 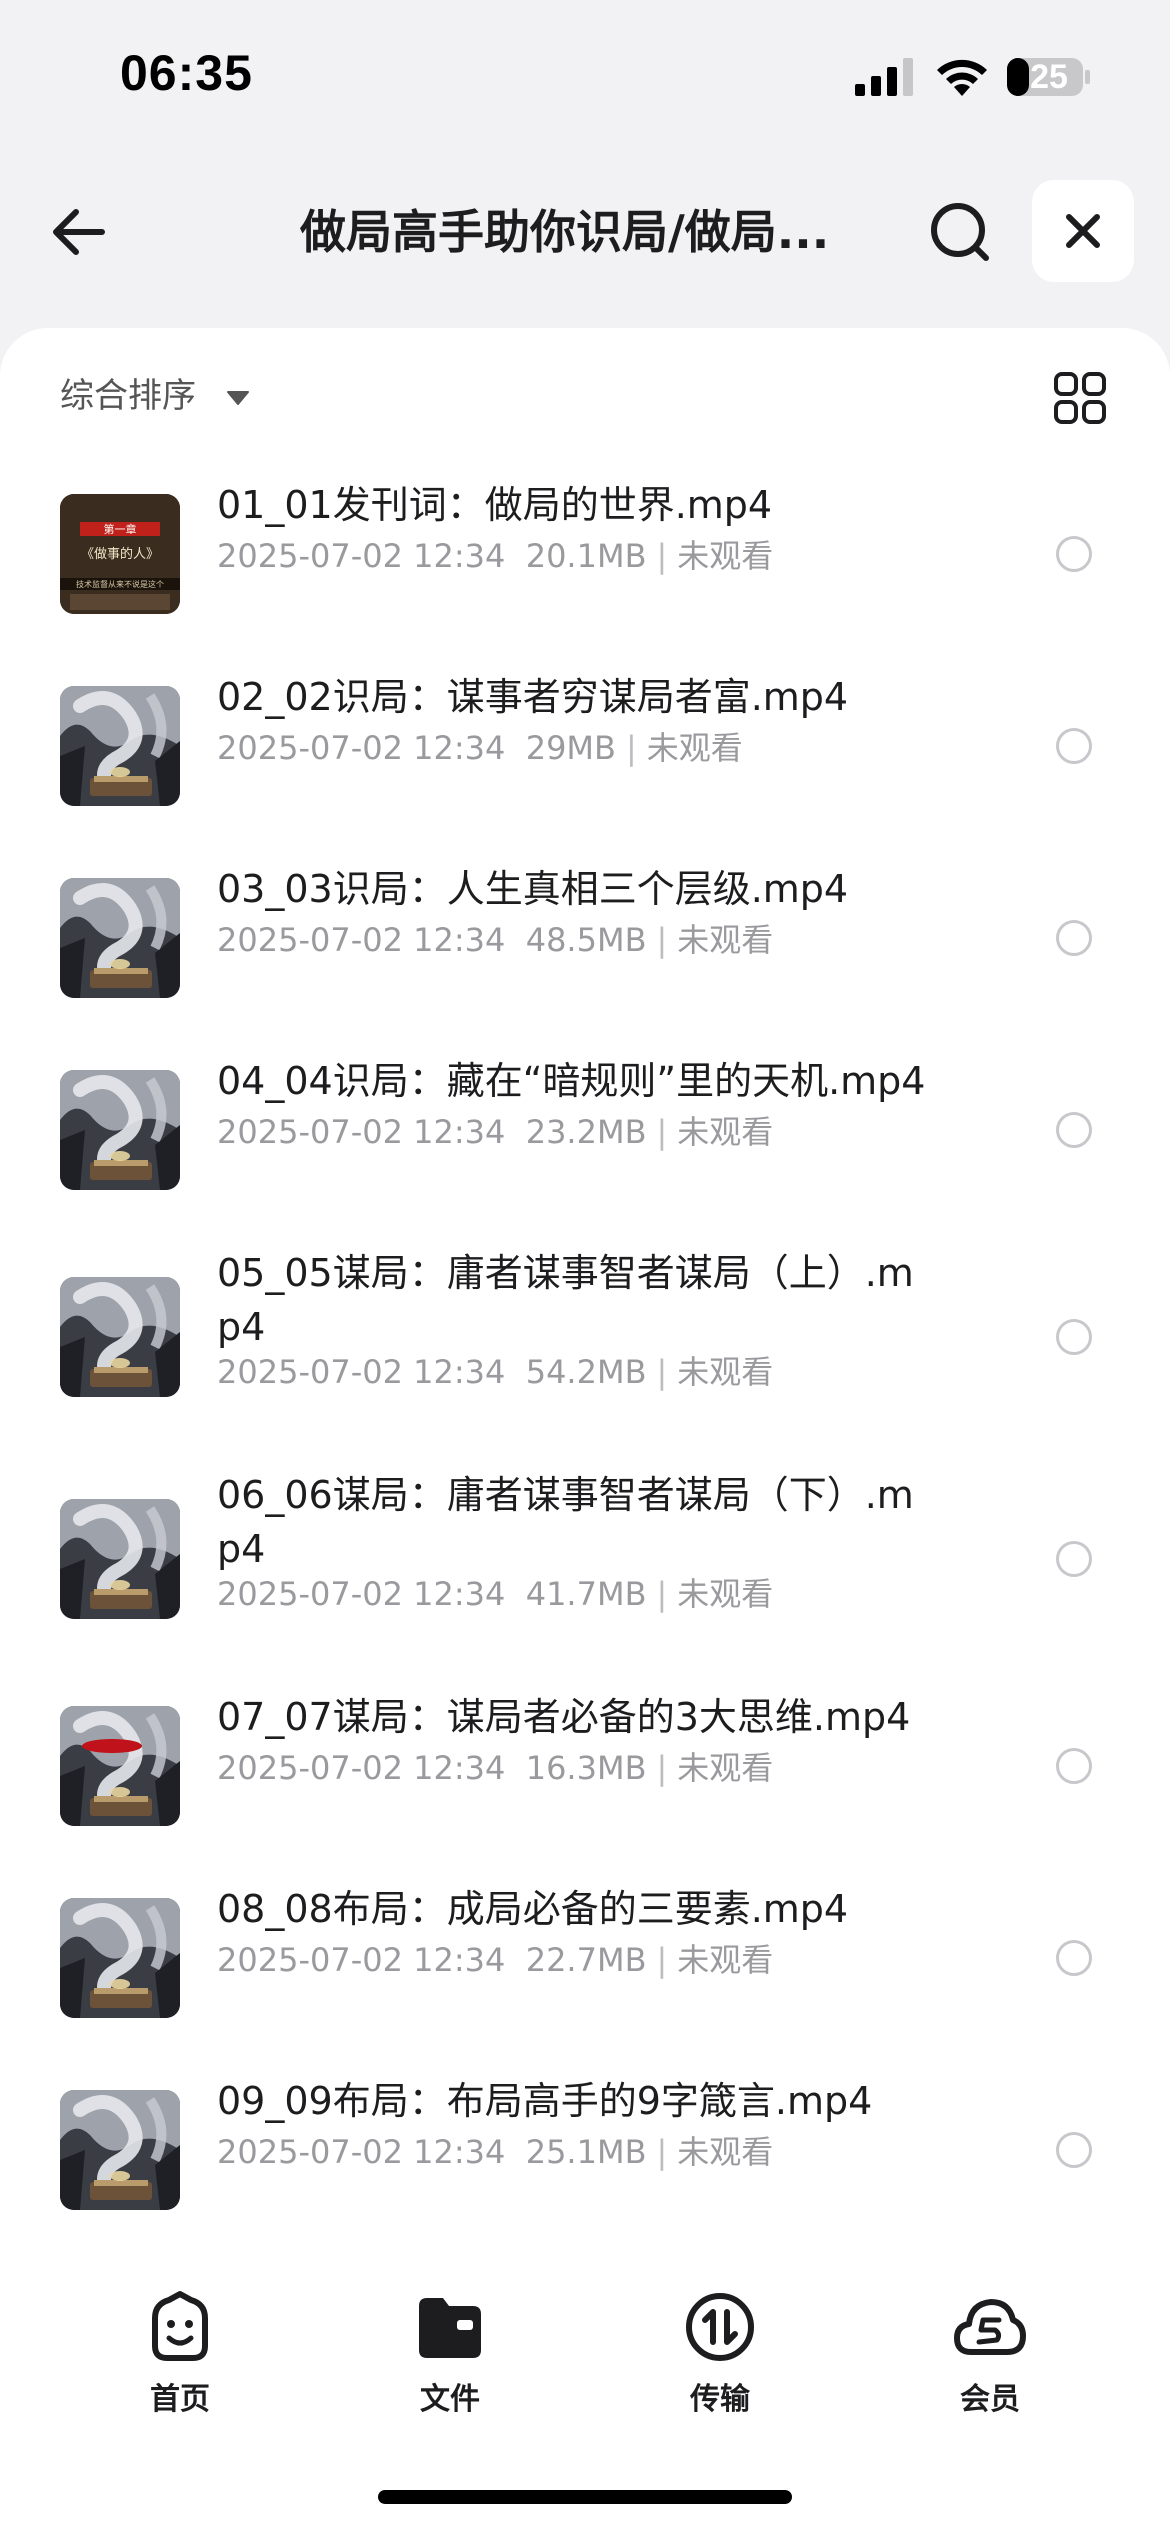 I want to click on file-size: 23.2MB, so click(x=586, y=1132).